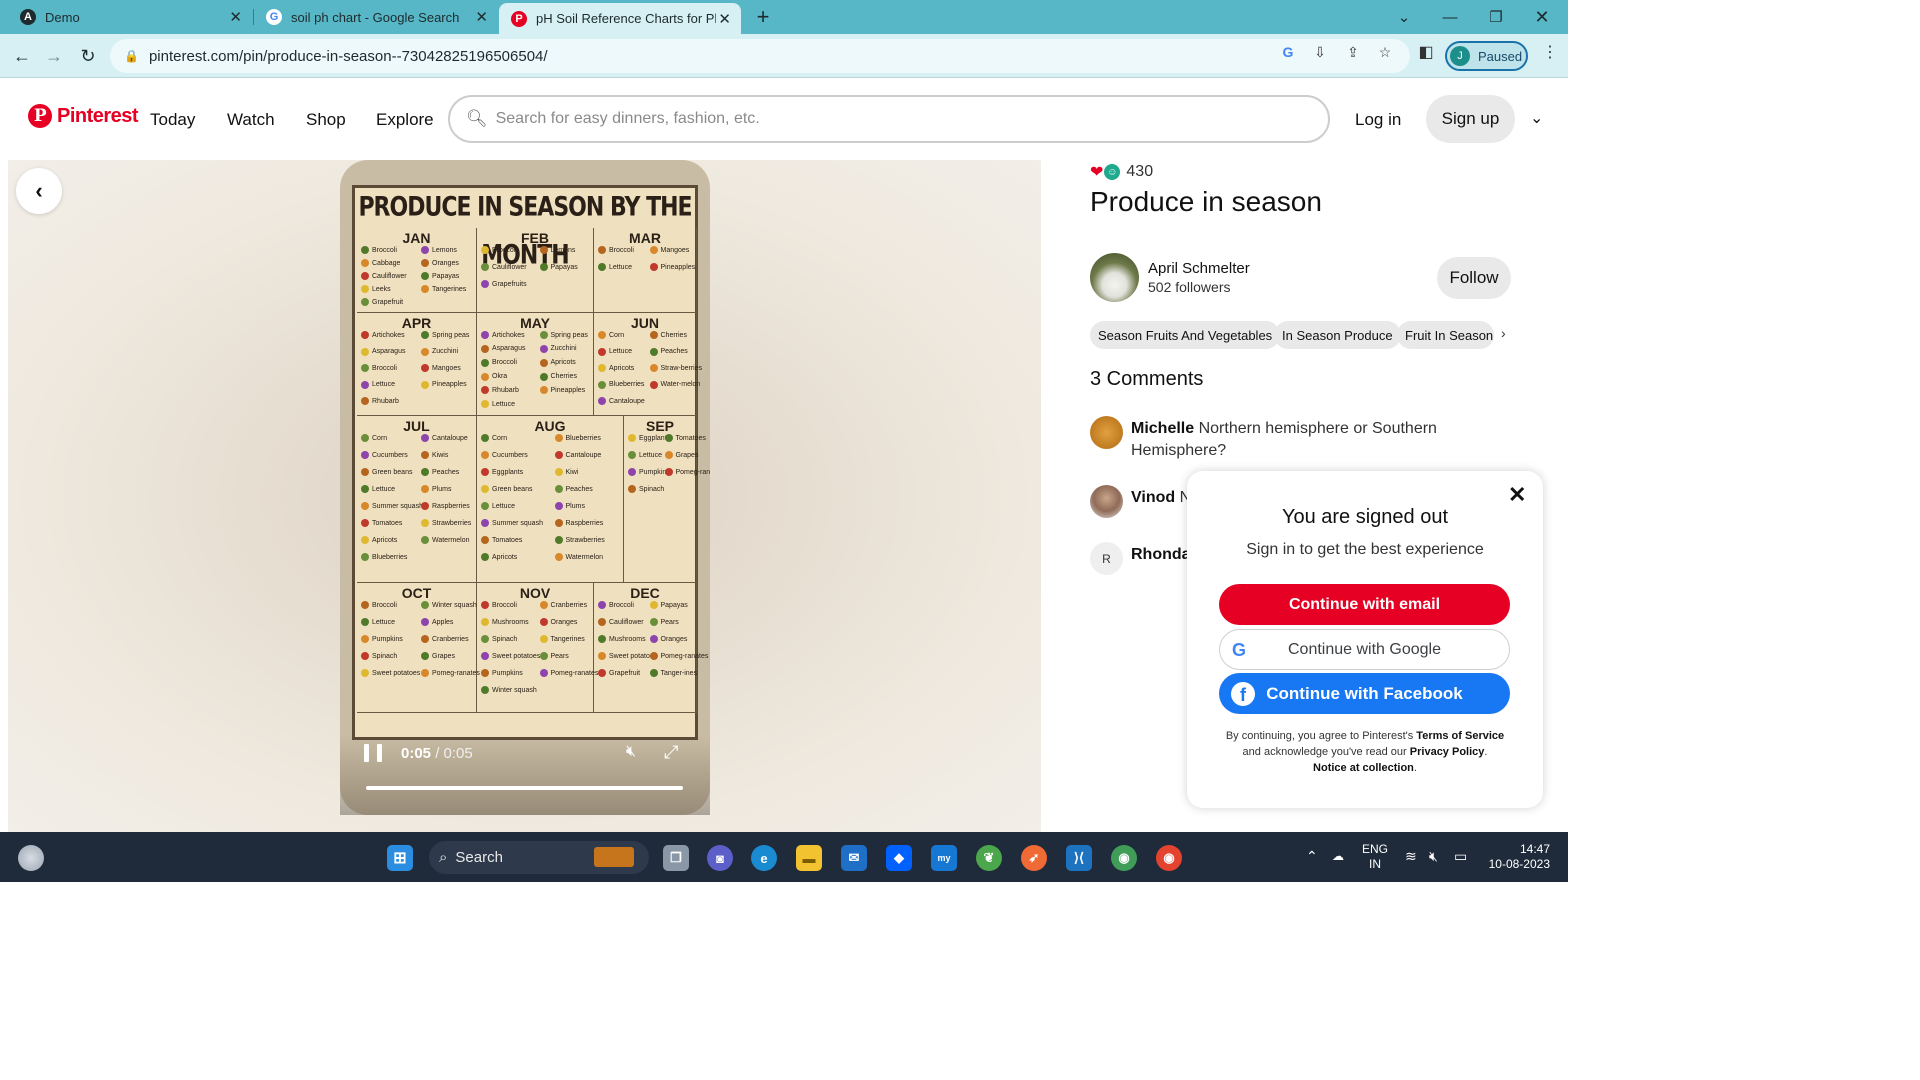 This screenshot has height=1080, width=1920. I want to click on produce-label: Corn, so click(380, 438).